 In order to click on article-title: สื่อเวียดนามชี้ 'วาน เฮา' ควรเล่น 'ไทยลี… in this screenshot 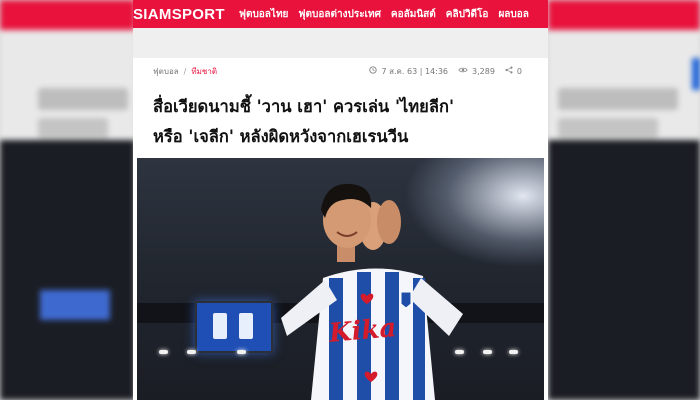, I will do `click(343, 122)`.